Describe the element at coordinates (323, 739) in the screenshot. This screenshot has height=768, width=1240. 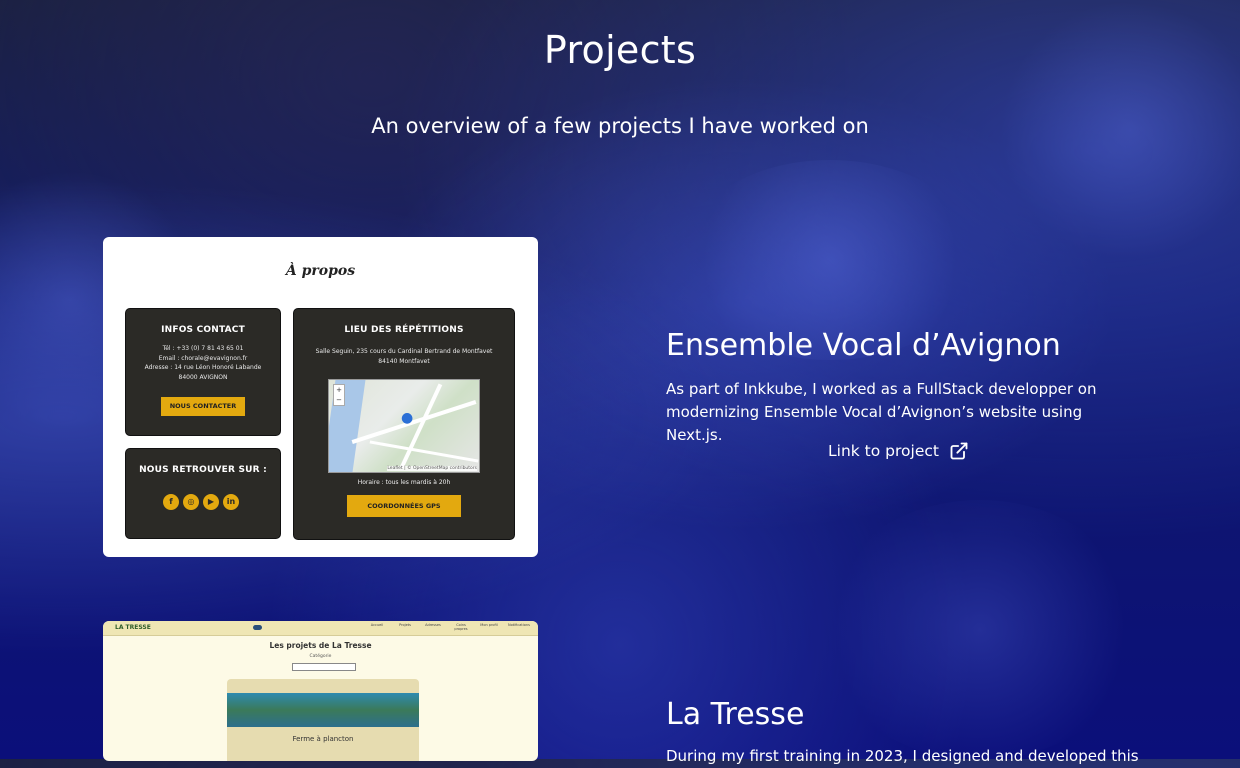
I see `project-card-title: Ferme à plancton` at that location.